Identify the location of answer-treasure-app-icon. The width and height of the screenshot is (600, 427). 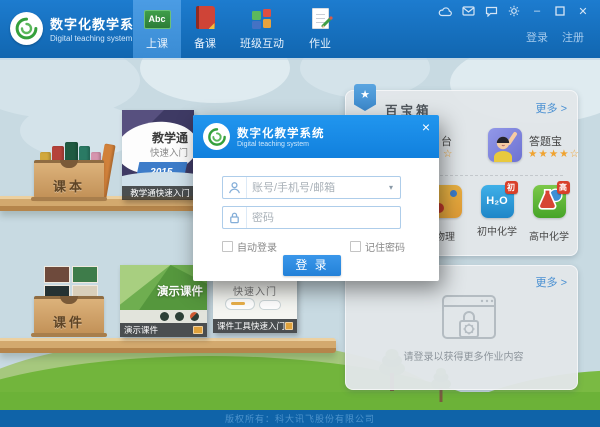
(505, 145).